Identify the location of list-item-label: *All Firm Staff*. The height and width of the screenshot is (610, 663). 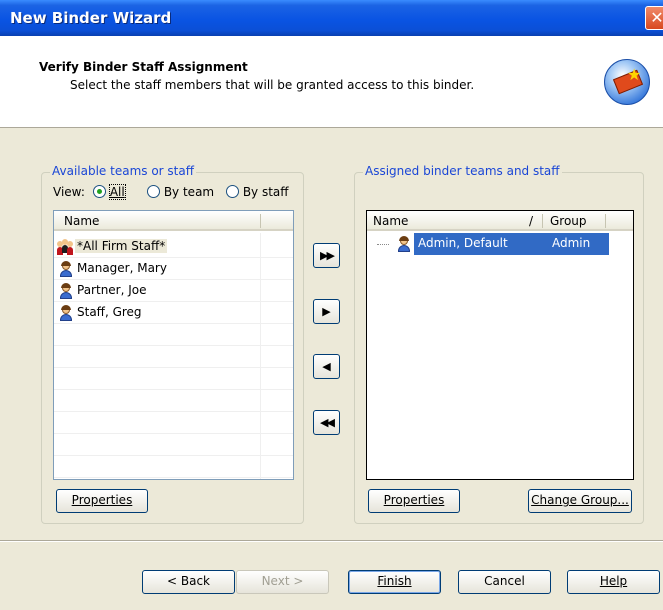
(121, 246).